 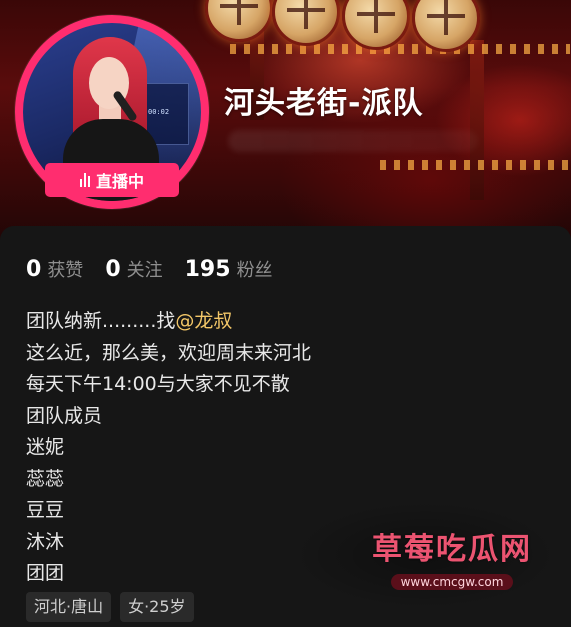 What do you see at coordinates (452, 582) in the screenshot?
I see `watermark-url: www.cmcgw.com` at bounding box center [452, 582].